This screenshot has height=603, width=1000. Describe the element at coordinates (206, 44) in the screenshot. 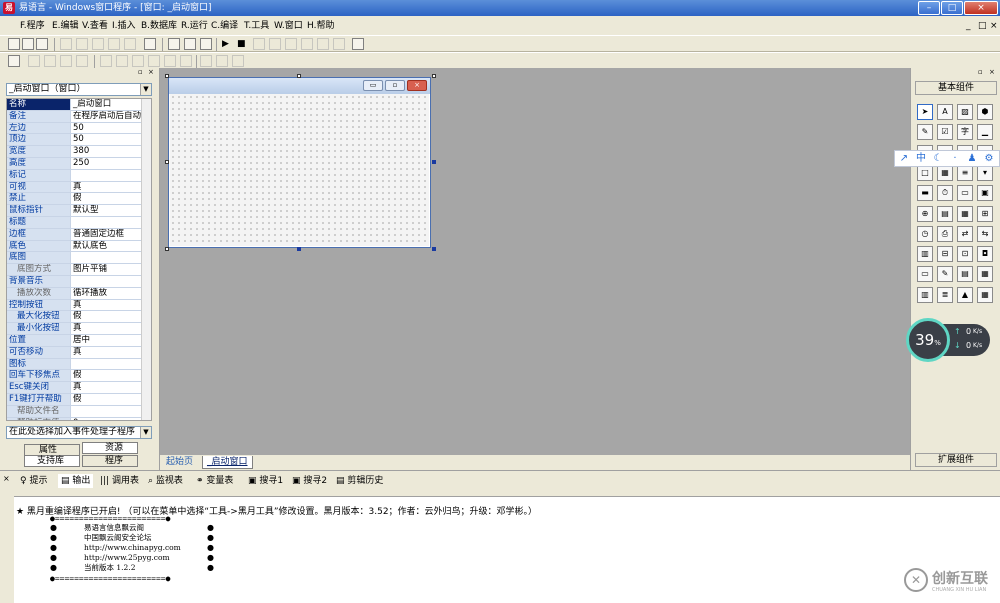

I see `layout-3-icon` at that location.